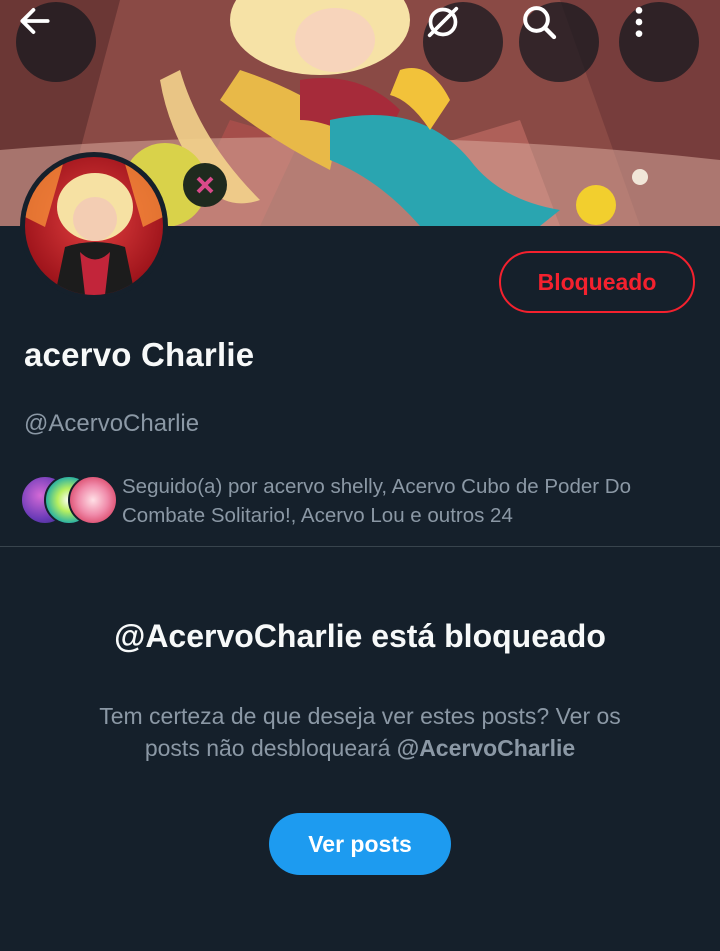 The height and width of the screenshot is (951, 720). I want to click on follower-avatars, so click(69, 500).